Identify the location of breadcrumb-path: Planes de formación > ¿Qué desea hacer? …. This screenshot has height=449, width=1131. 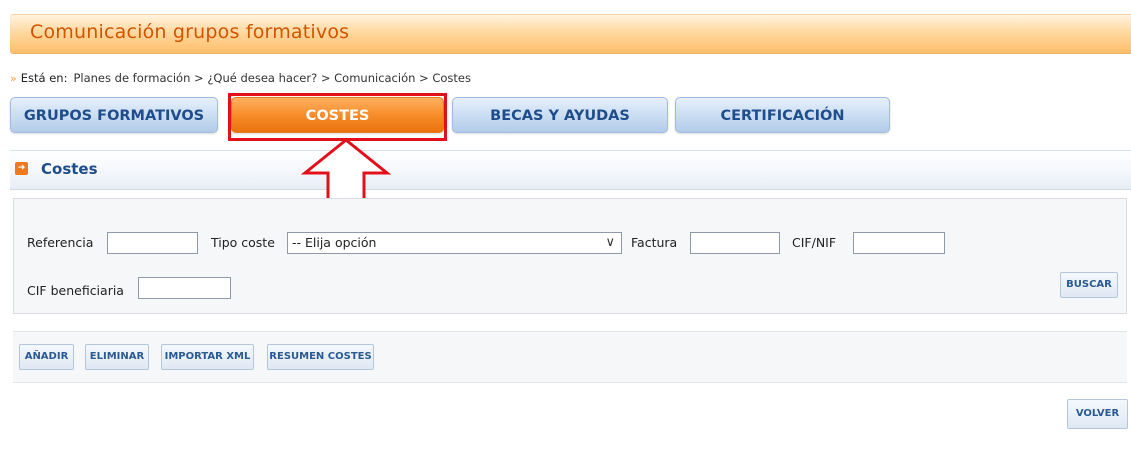
(272, 78).